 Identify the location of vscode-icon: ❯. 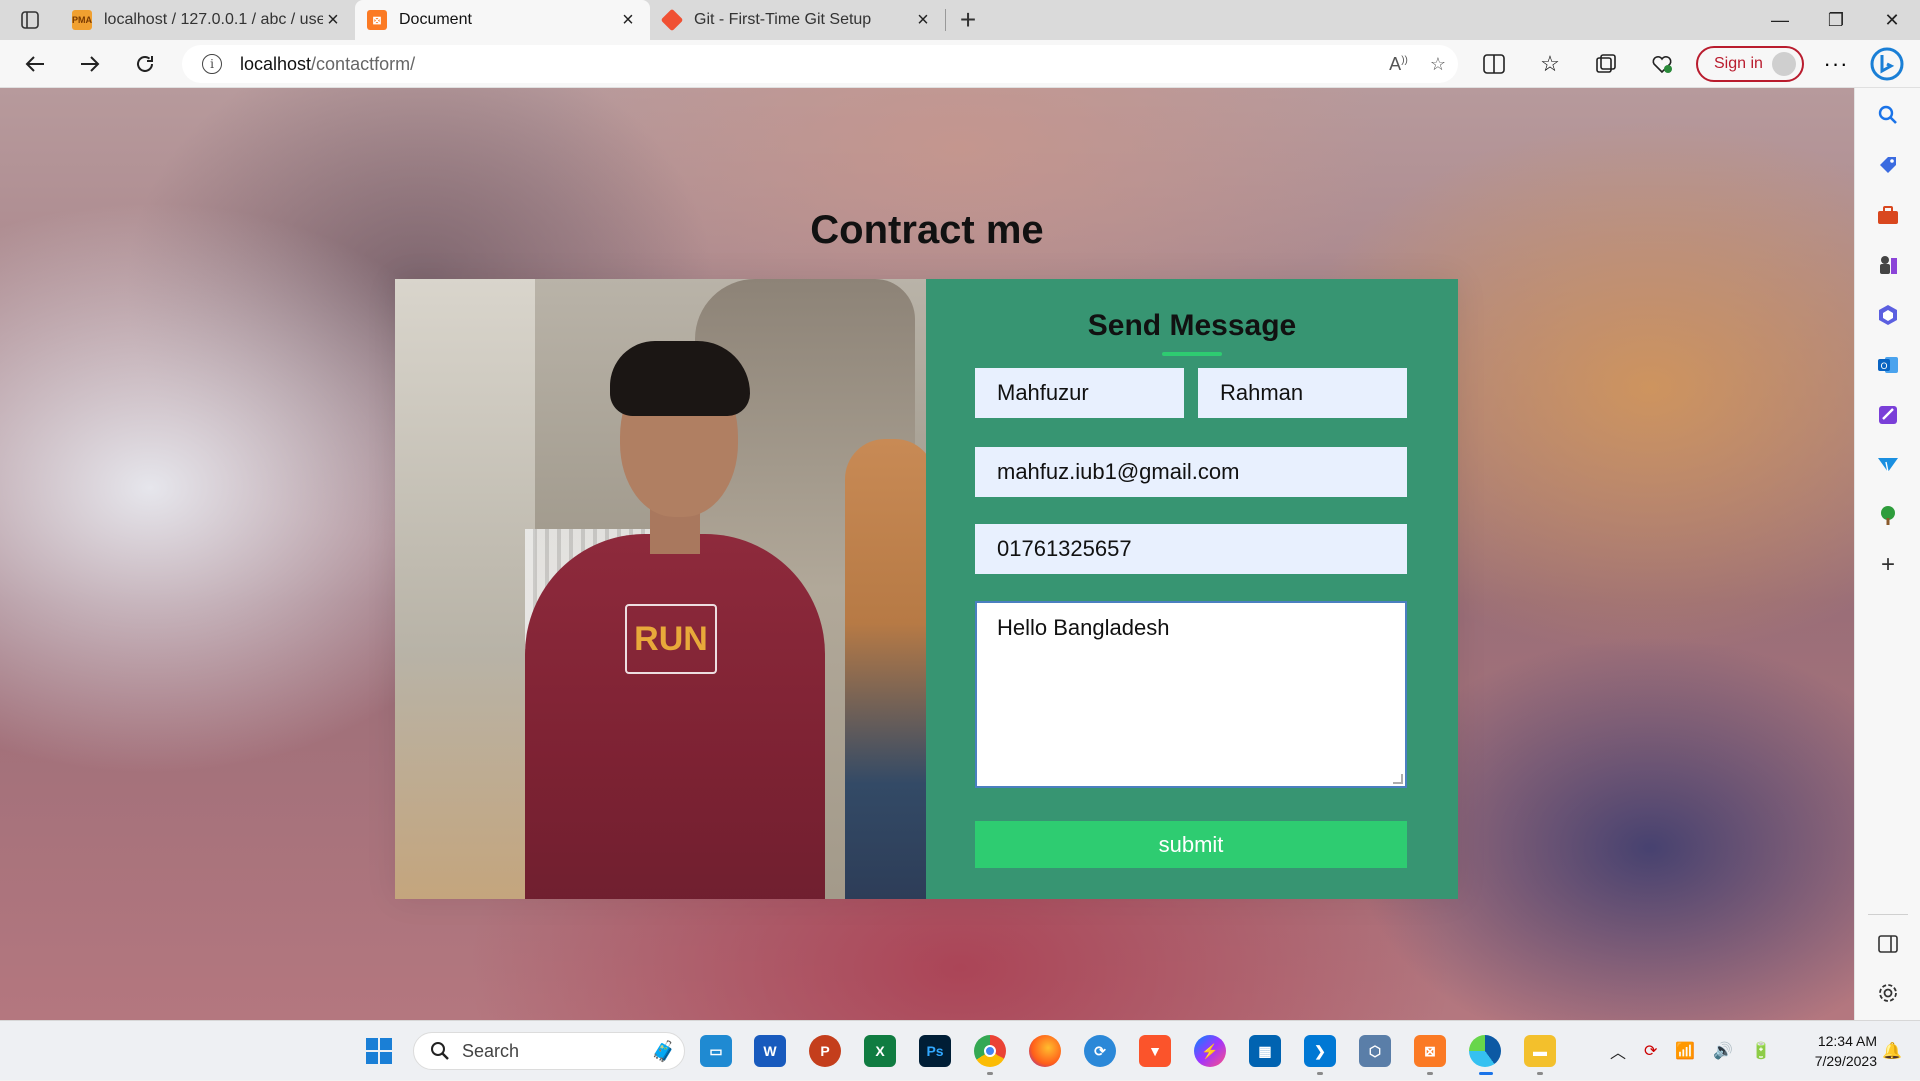
(1320, 1051).